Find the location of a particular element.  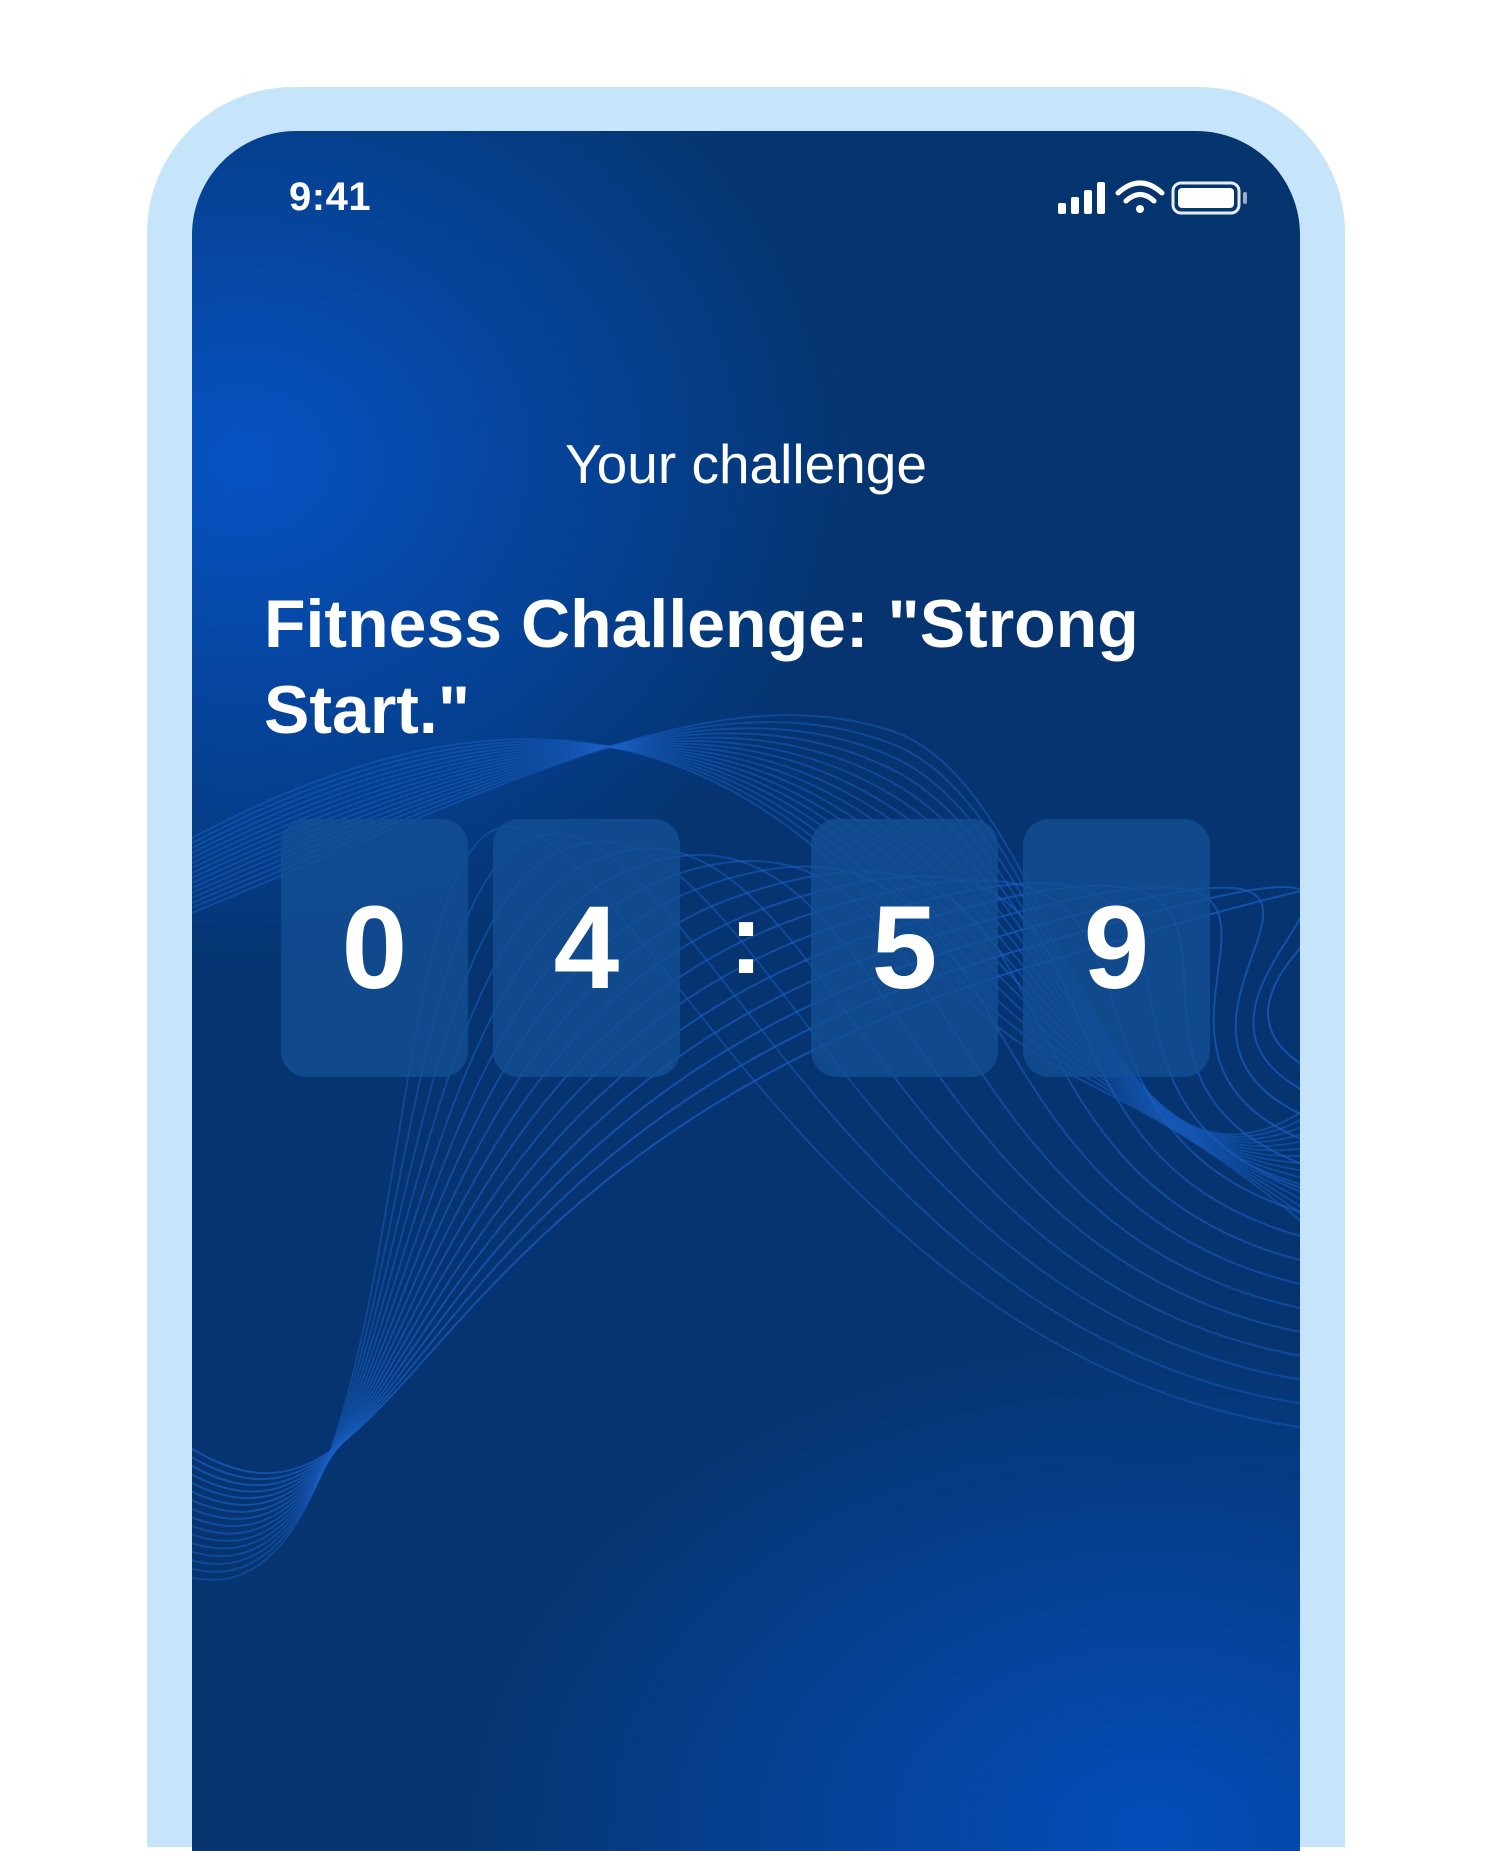

countdown-timer: 0 4 : 5 9 is located at coordinates (746, 948).